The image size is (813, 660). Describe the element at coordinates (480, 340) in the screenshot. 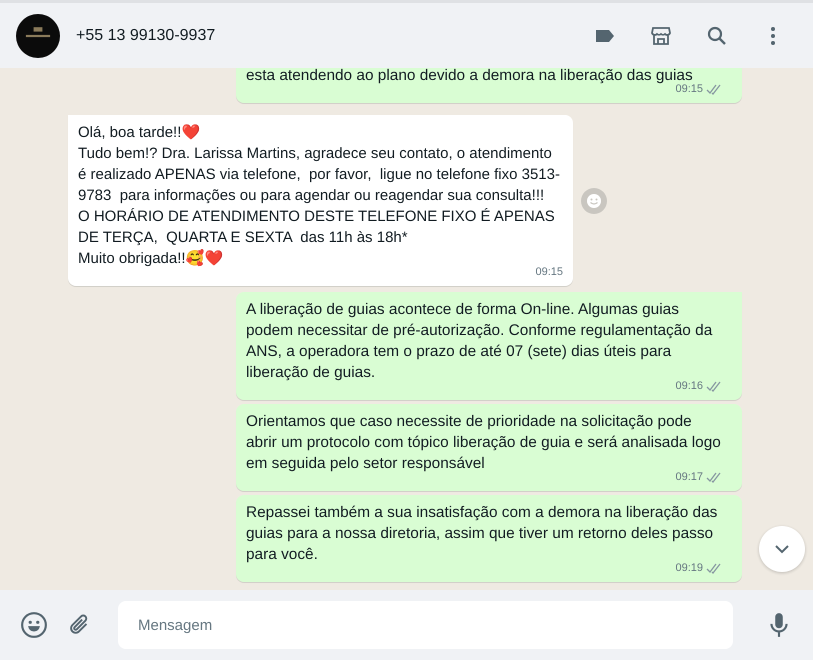

I see `message-text: A liberação de guias acontece de forma On-line. Algumas guias podem necessitar de pré-autorização. Conforme regulamentação da ANS, a operadora tem o prazo de até 07 (sete) dias úteis para liberação de guias.` at that location.